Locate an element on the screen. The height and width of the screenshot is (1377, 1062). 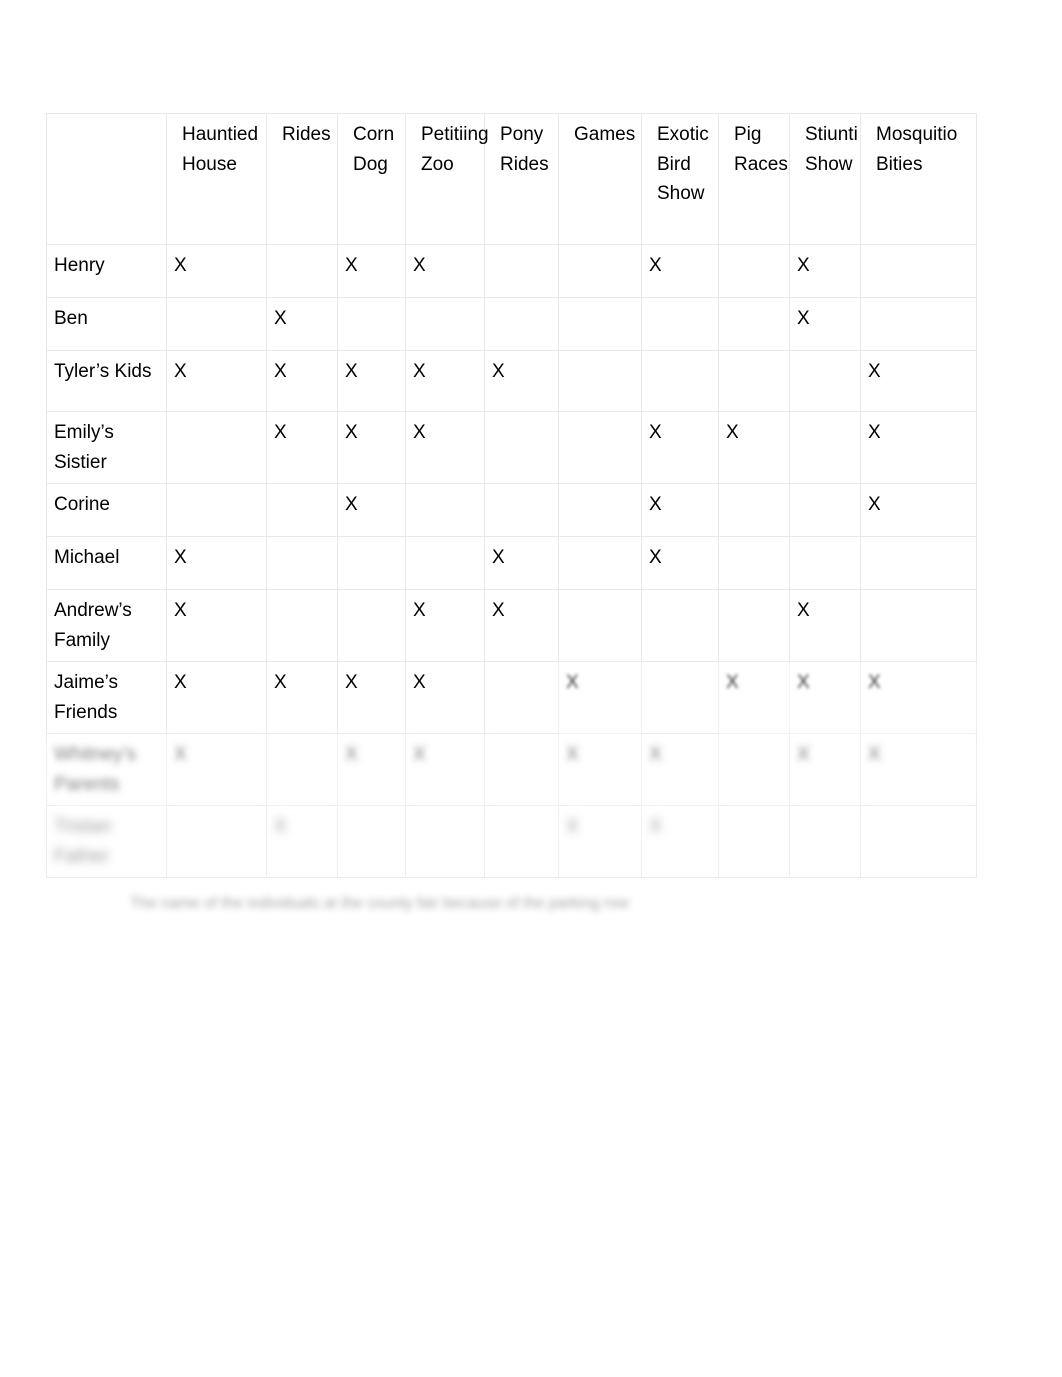
cell-michael-games is located at coordinates (600, 563).